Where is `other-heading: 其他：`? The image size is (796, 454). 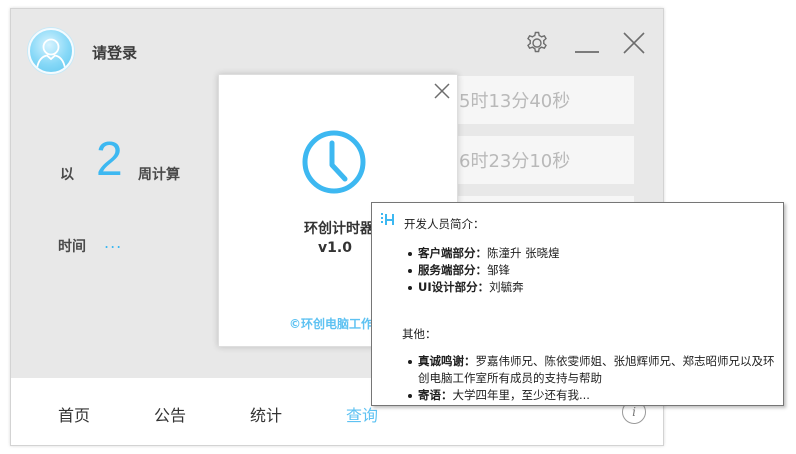 other-heading: 其他： is located at coordinates (419, 334).